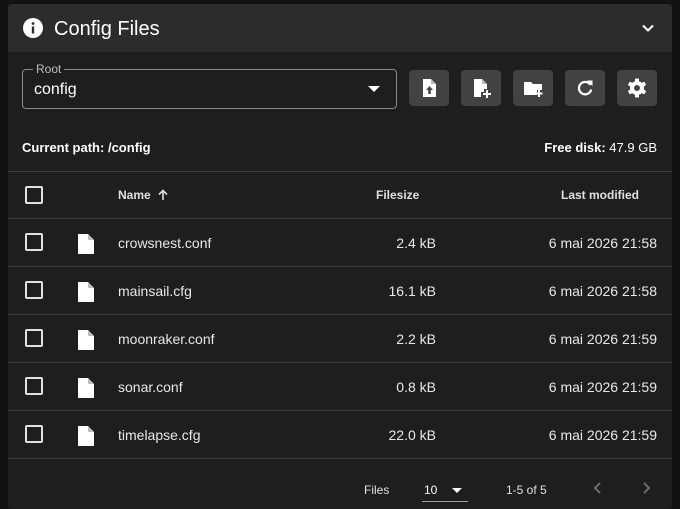 The width and height of the screenshot is (680, 509). What do you see at coordinates (340, 28) in the screenshot?
I see `panel-header: Config Files` at bounding box center [340, 28].